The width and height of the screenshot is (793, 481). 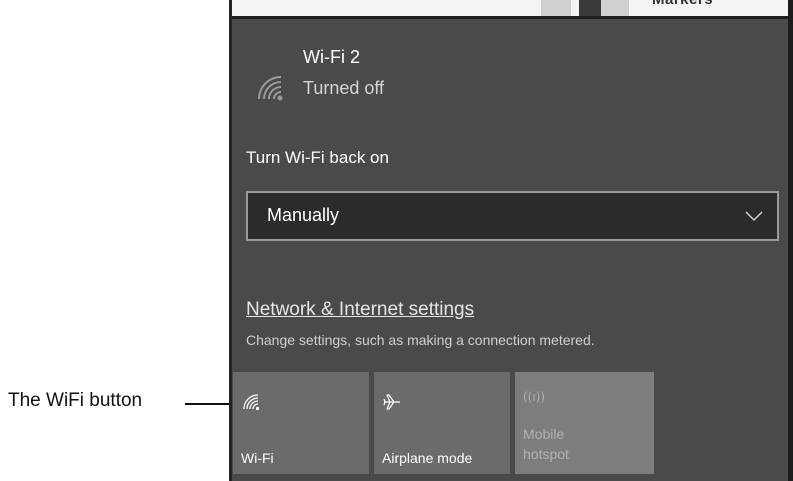 What do you see at coordinates (512, 216) in the screenshot?
I see `turn-wifi-back-on-dropdown: Manually` at bounding box center [512, 216].